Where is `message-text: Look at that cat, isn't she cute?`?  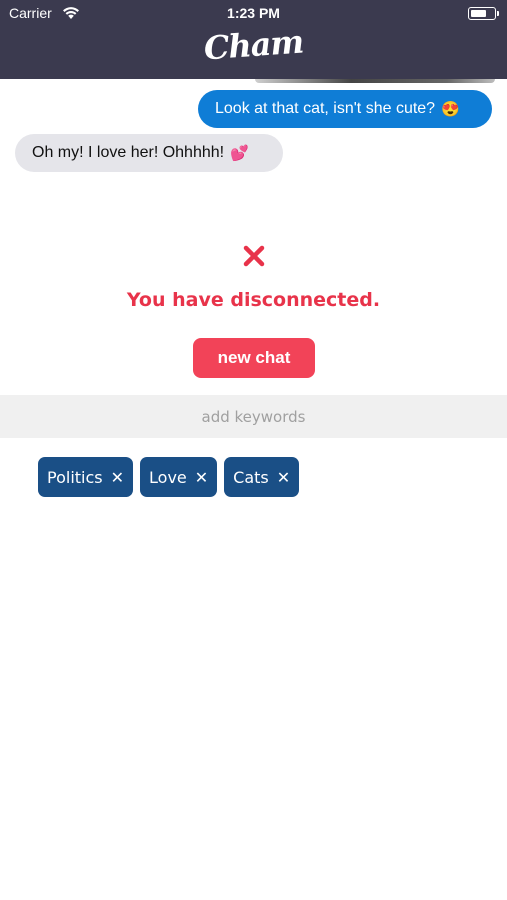
message-text: Look at that cat, isn't she cute? is located at coordinates (325, 108).